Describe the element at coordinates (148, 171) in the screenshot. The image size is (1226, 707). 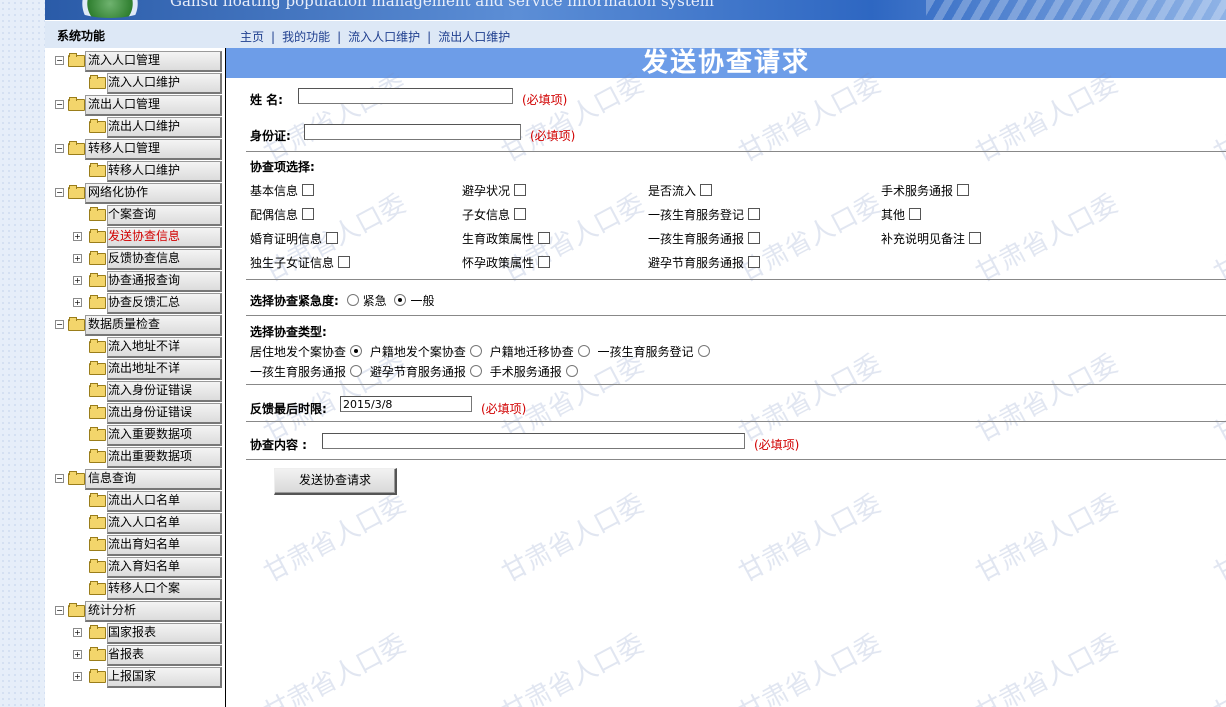
I see `sidebar-item: 转移人口维护` at that location.